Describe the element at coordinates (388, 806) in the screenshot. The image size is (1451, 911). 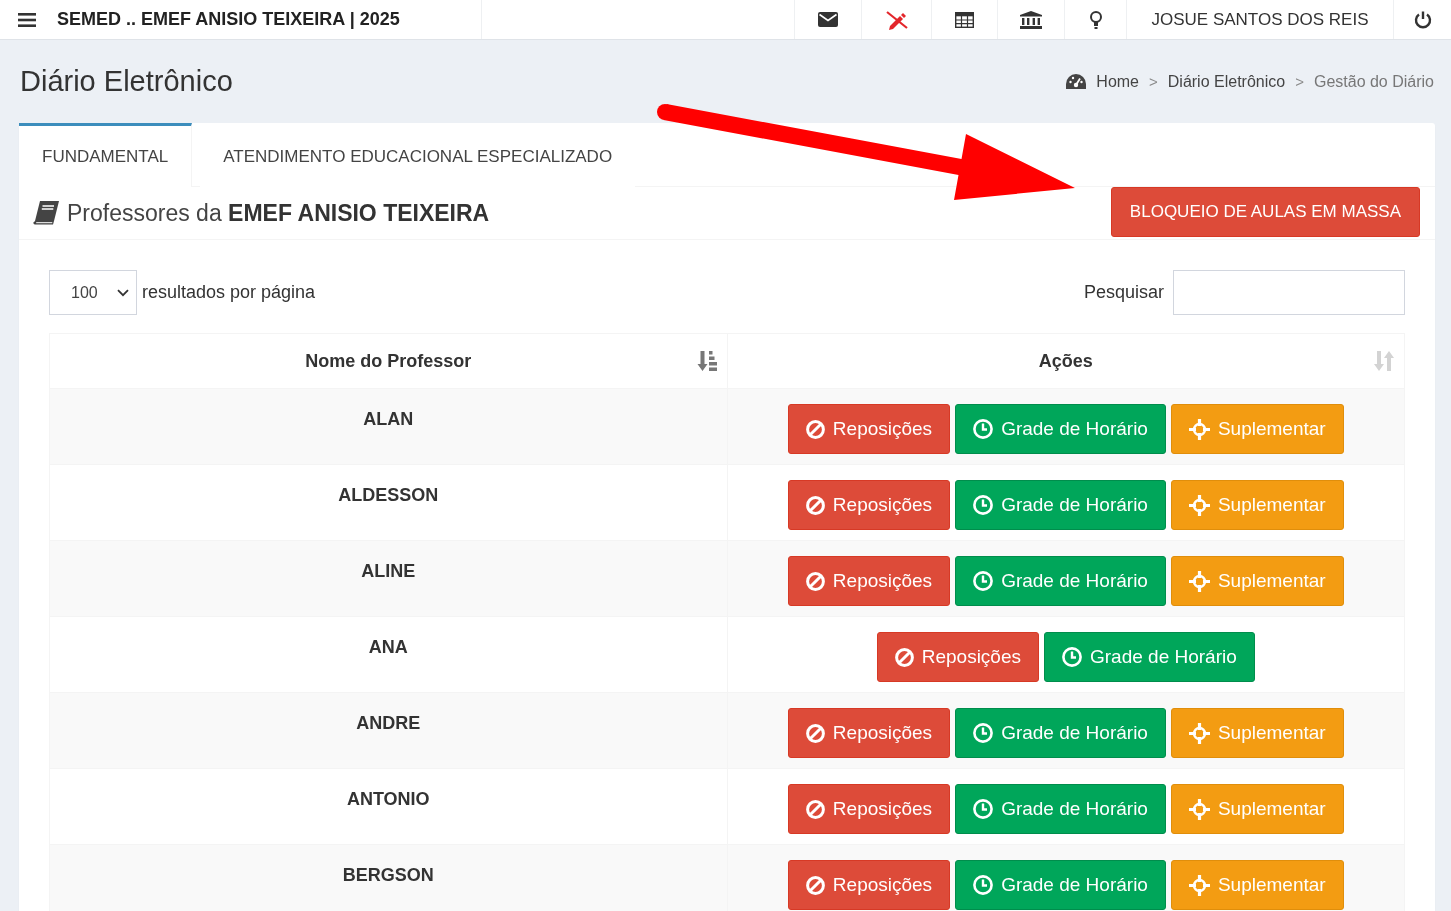
I see `table-cell: ANTONIO` at that location.